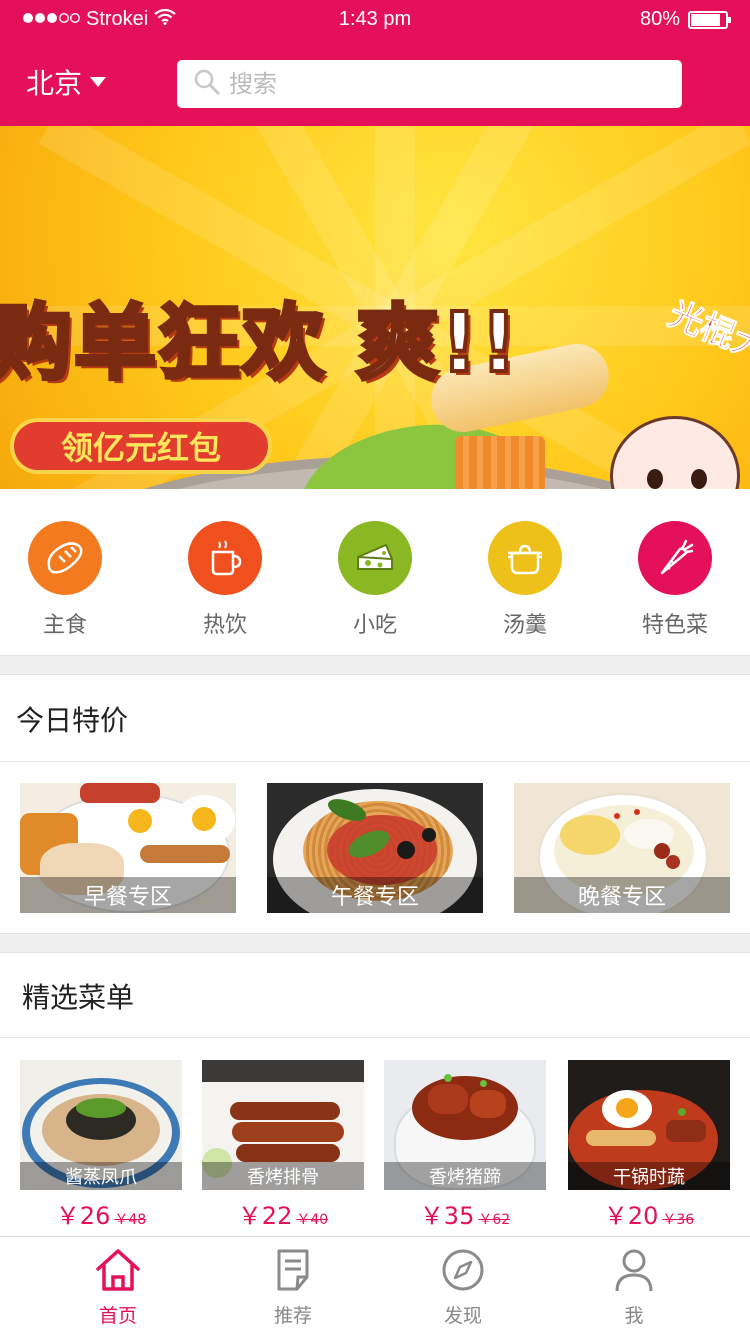 This screenshot has height=1334, width=750. I want to click on battery-icon, so click(709, 19).